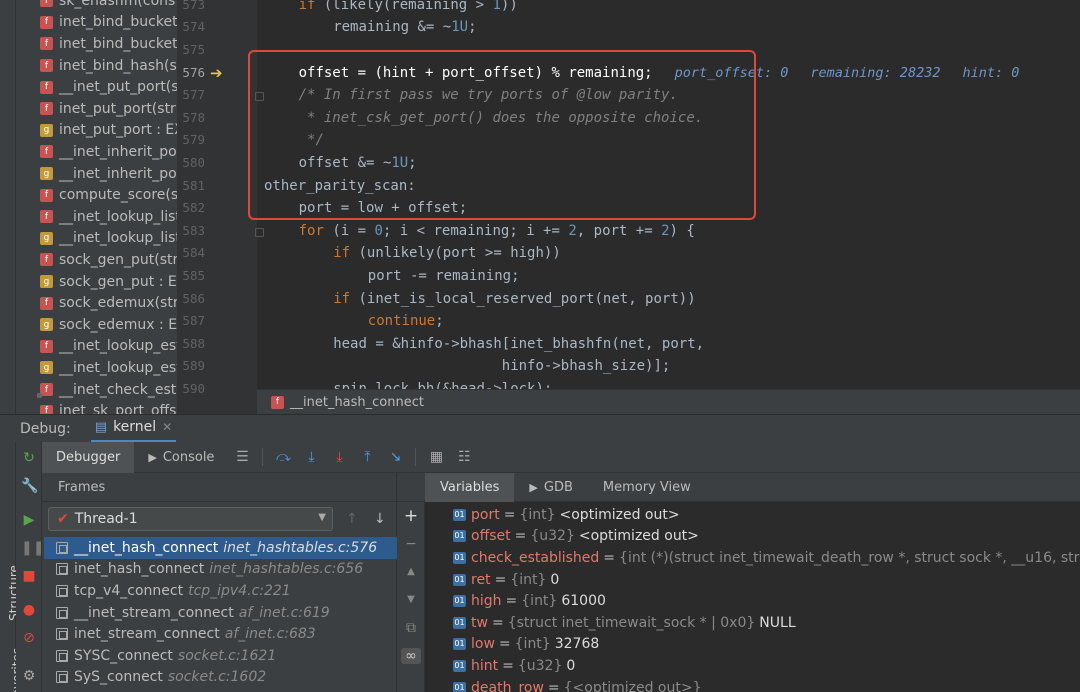 The image size is (1080, 692). I want to click on structure-item: g __inet_lookup_est, so click(96, 368).